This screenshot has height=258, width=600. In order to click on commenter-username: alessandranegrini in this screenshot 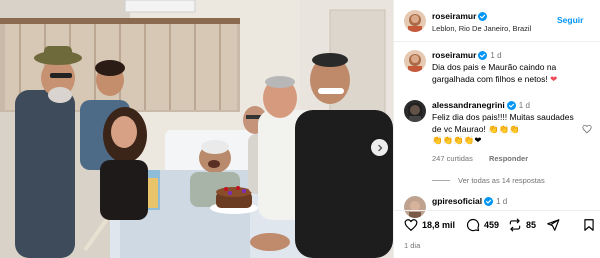, I will do `click(468, 105)`.